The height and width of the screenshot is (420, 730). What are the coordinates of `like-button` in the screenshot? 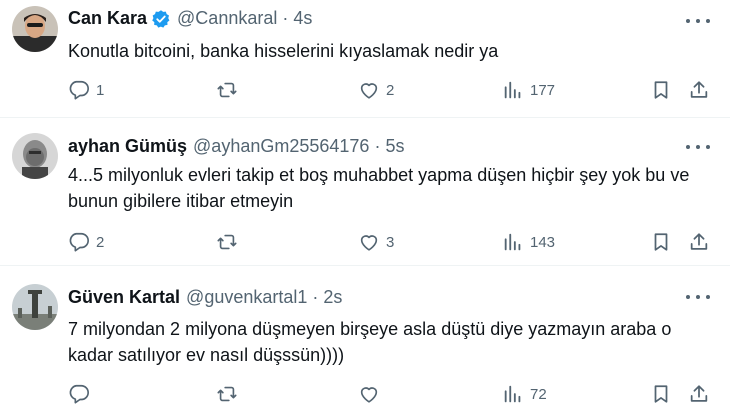 It's located at (372, 394).